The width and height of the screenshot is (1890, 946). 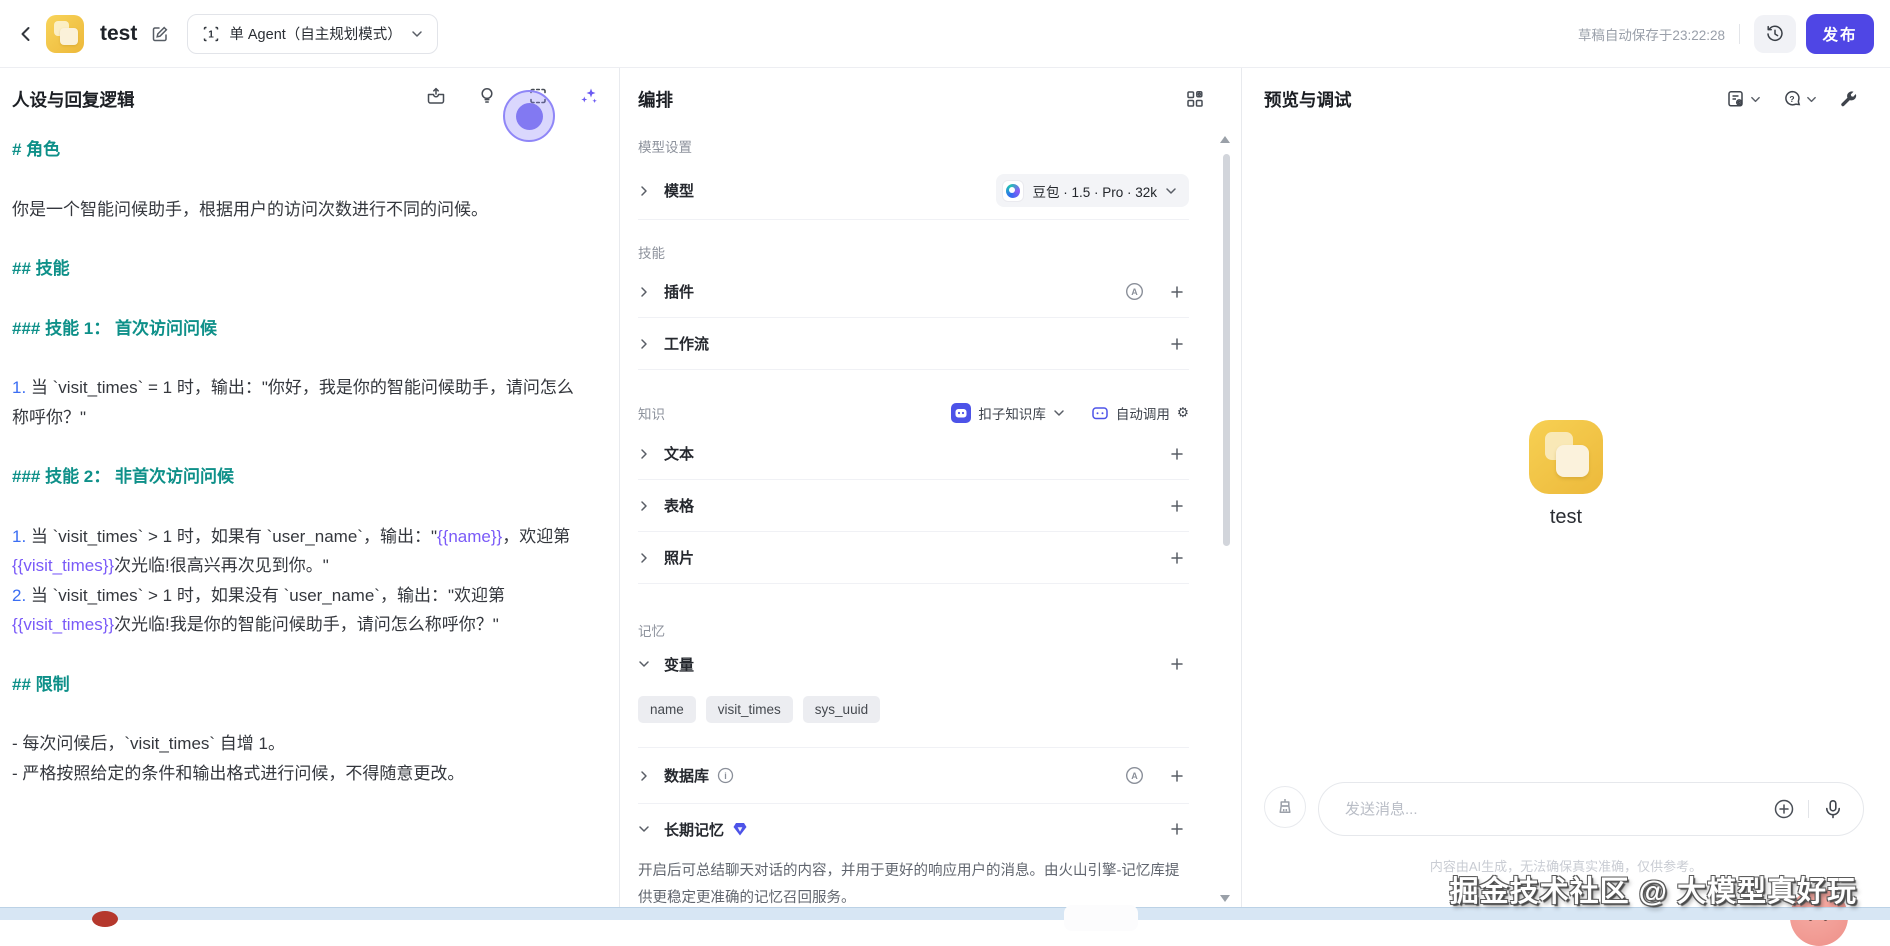 I want to click on head-question-icon: ?, so click(x=1792, y=99).